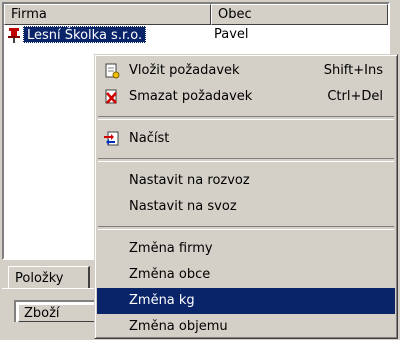  I want to click on pin-icon, so click(14, 35).